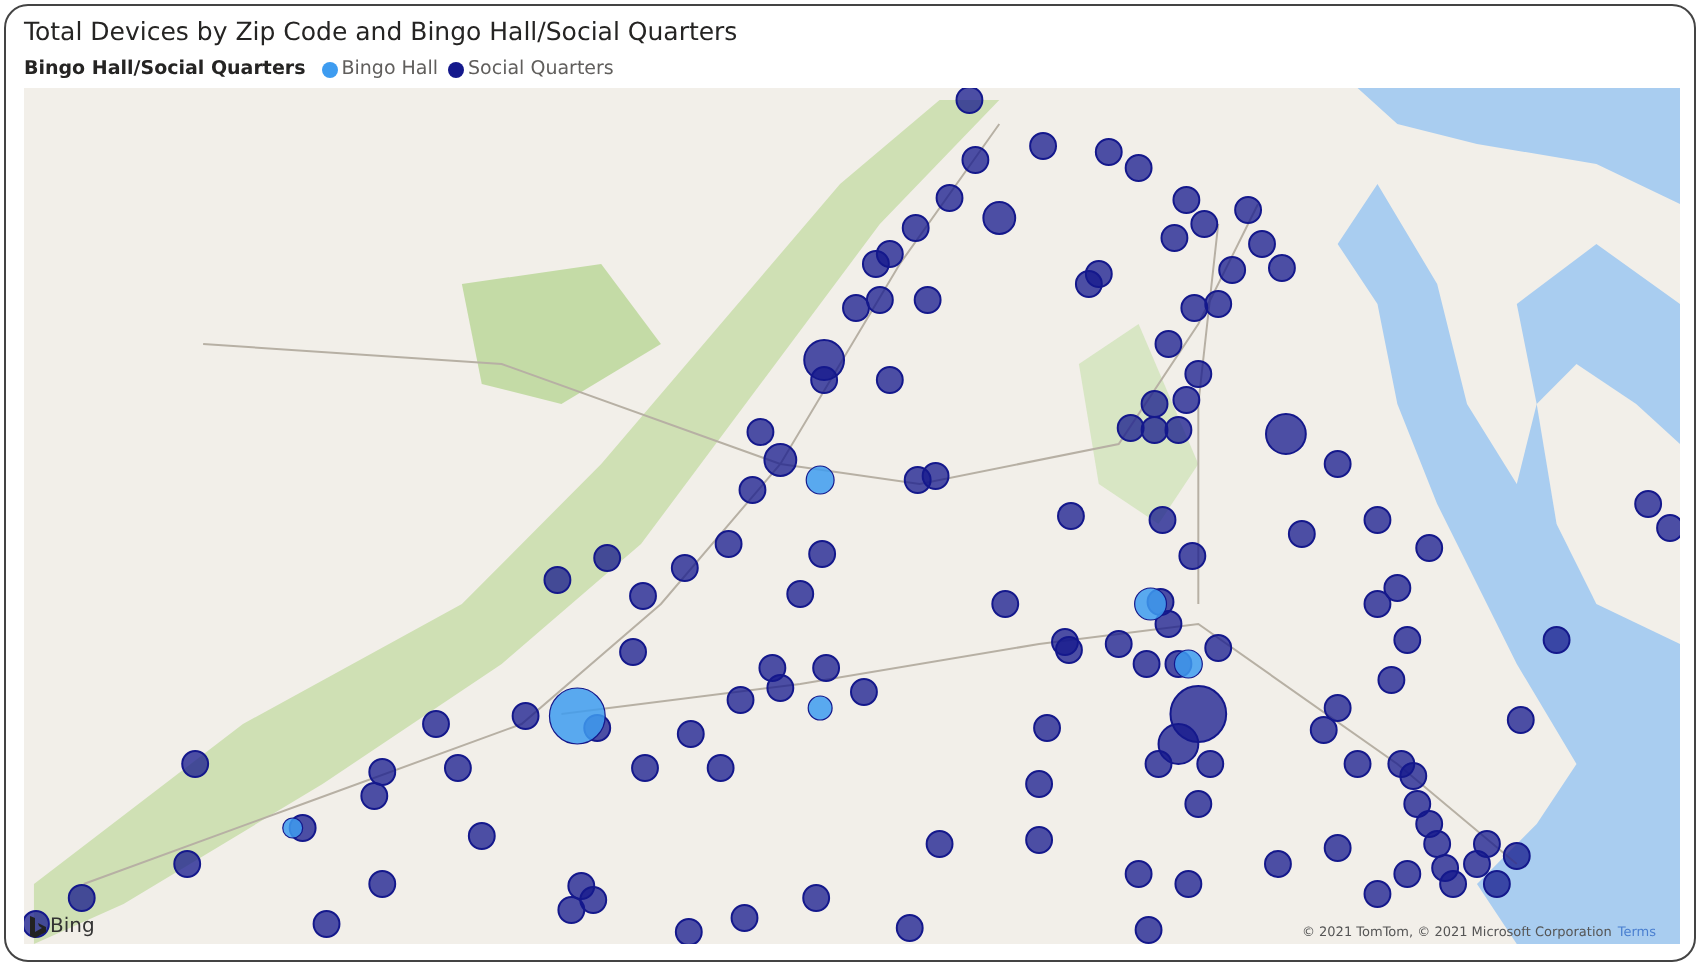 The image size is (1700, 970). I want to click on bing-logo-icon, so click(38, 927).